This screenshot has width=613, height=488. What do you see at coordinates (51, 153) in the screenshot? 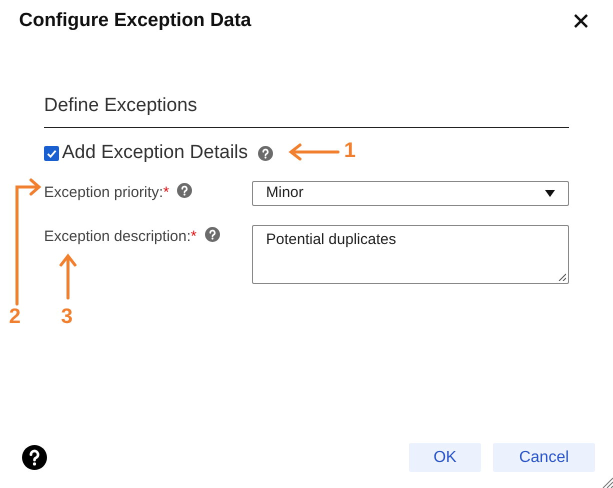
I see `checkbox` at bounding box center [51, 153].